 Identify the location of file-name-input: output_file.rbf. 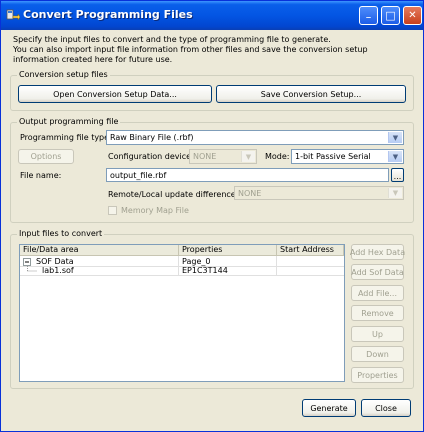
(247, 175).